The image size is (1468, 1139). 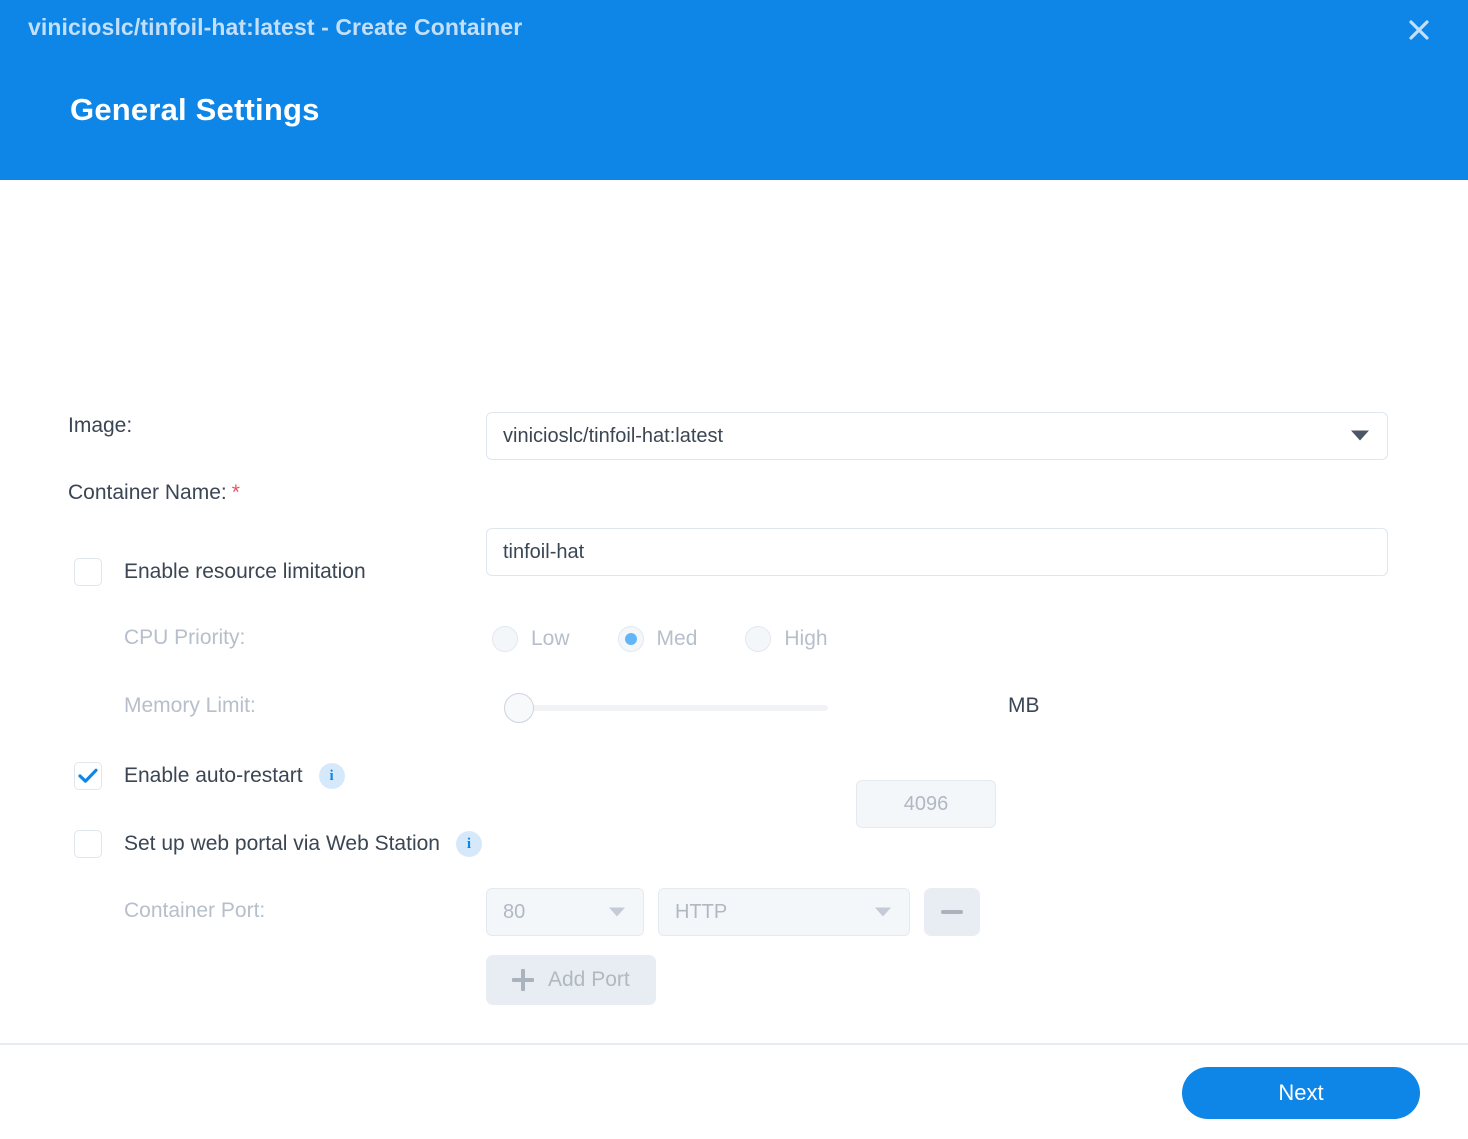 I want to click on remove-port-button, so click(x=952, y=912).